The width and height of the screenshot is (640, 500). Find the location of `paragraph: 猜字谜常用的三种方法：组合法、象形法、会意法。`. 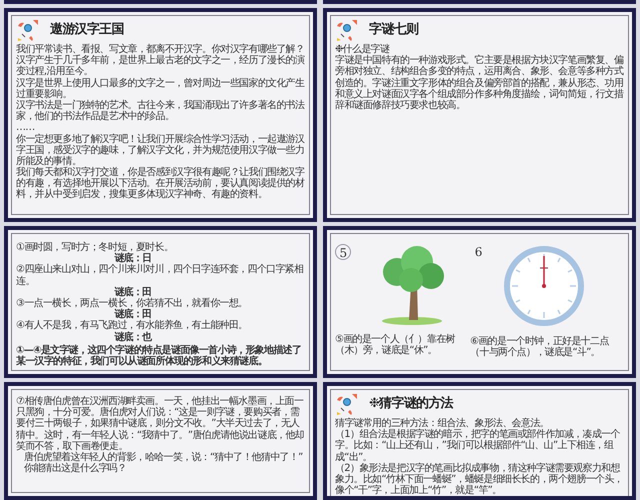

paragraph: 猜字谜常用的三种方法：组合法、象形法、会意法。 is located at coordinates (442, 423).